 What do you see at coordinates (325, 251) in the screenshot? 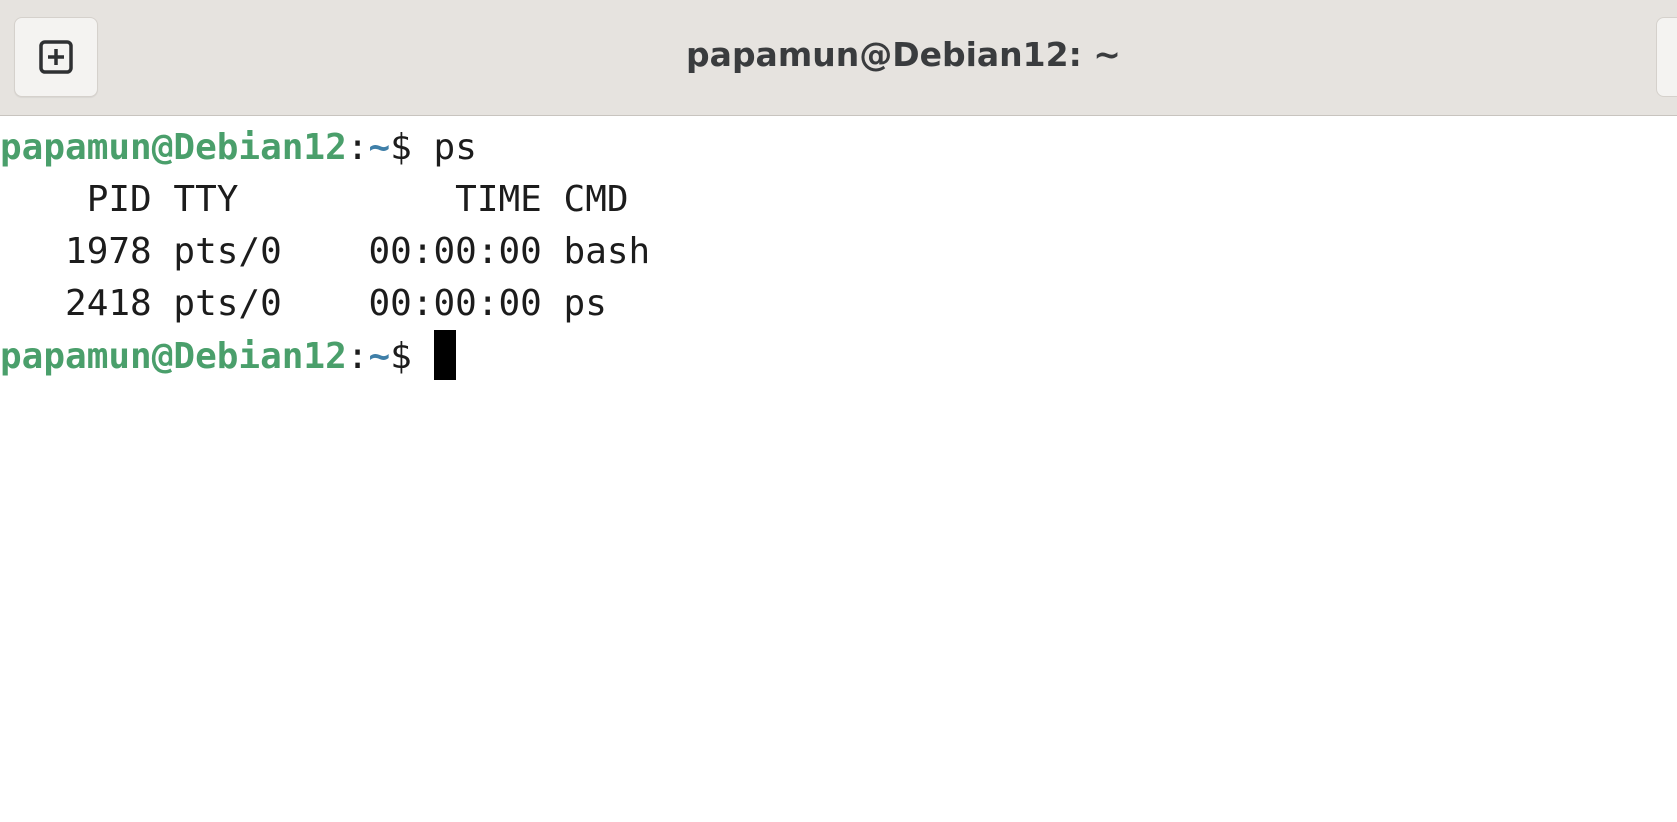
I see `output-row: 1978 pts/0 00:00:00 bash` at bounding box center [325, 251].